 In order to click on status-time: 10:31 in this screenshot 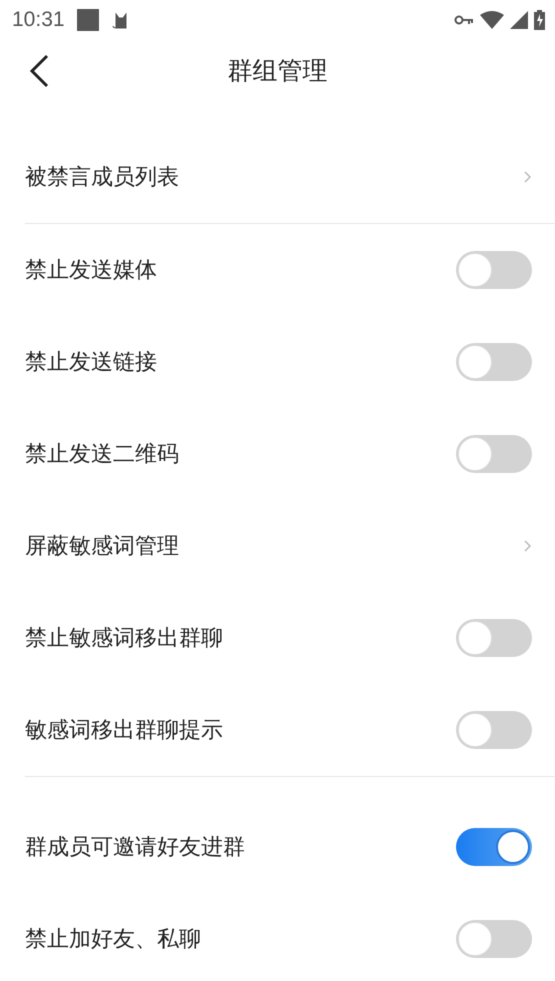, I will do `click(38, 20)`.